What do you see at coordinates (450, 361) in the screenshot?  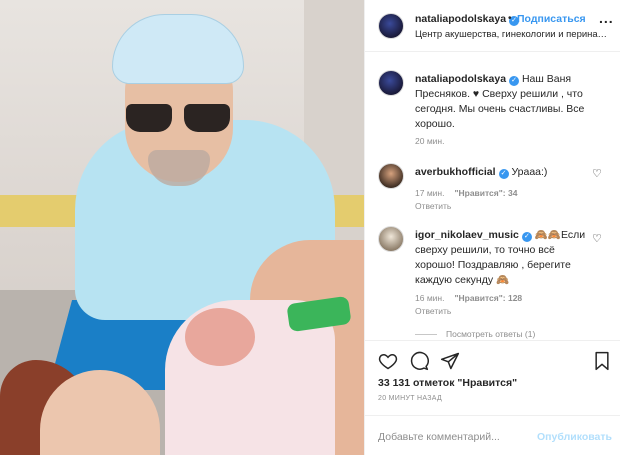 I see `share-icon` at bounding box center [450, 361].